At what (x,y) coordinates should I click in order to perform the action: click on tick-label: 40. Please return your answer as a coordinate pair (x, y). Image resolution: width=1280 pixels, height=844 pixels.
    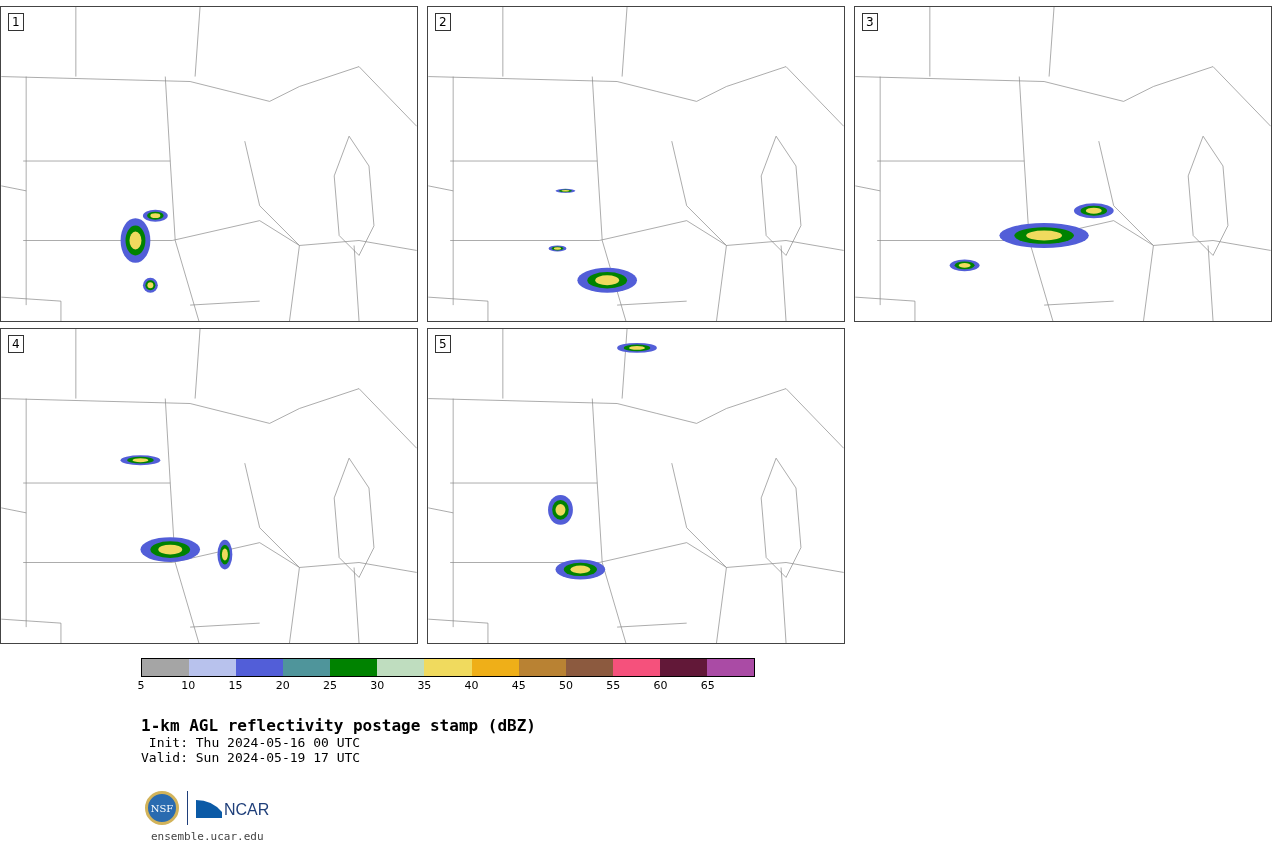
    Looking at the image, I should click on (471, 686).